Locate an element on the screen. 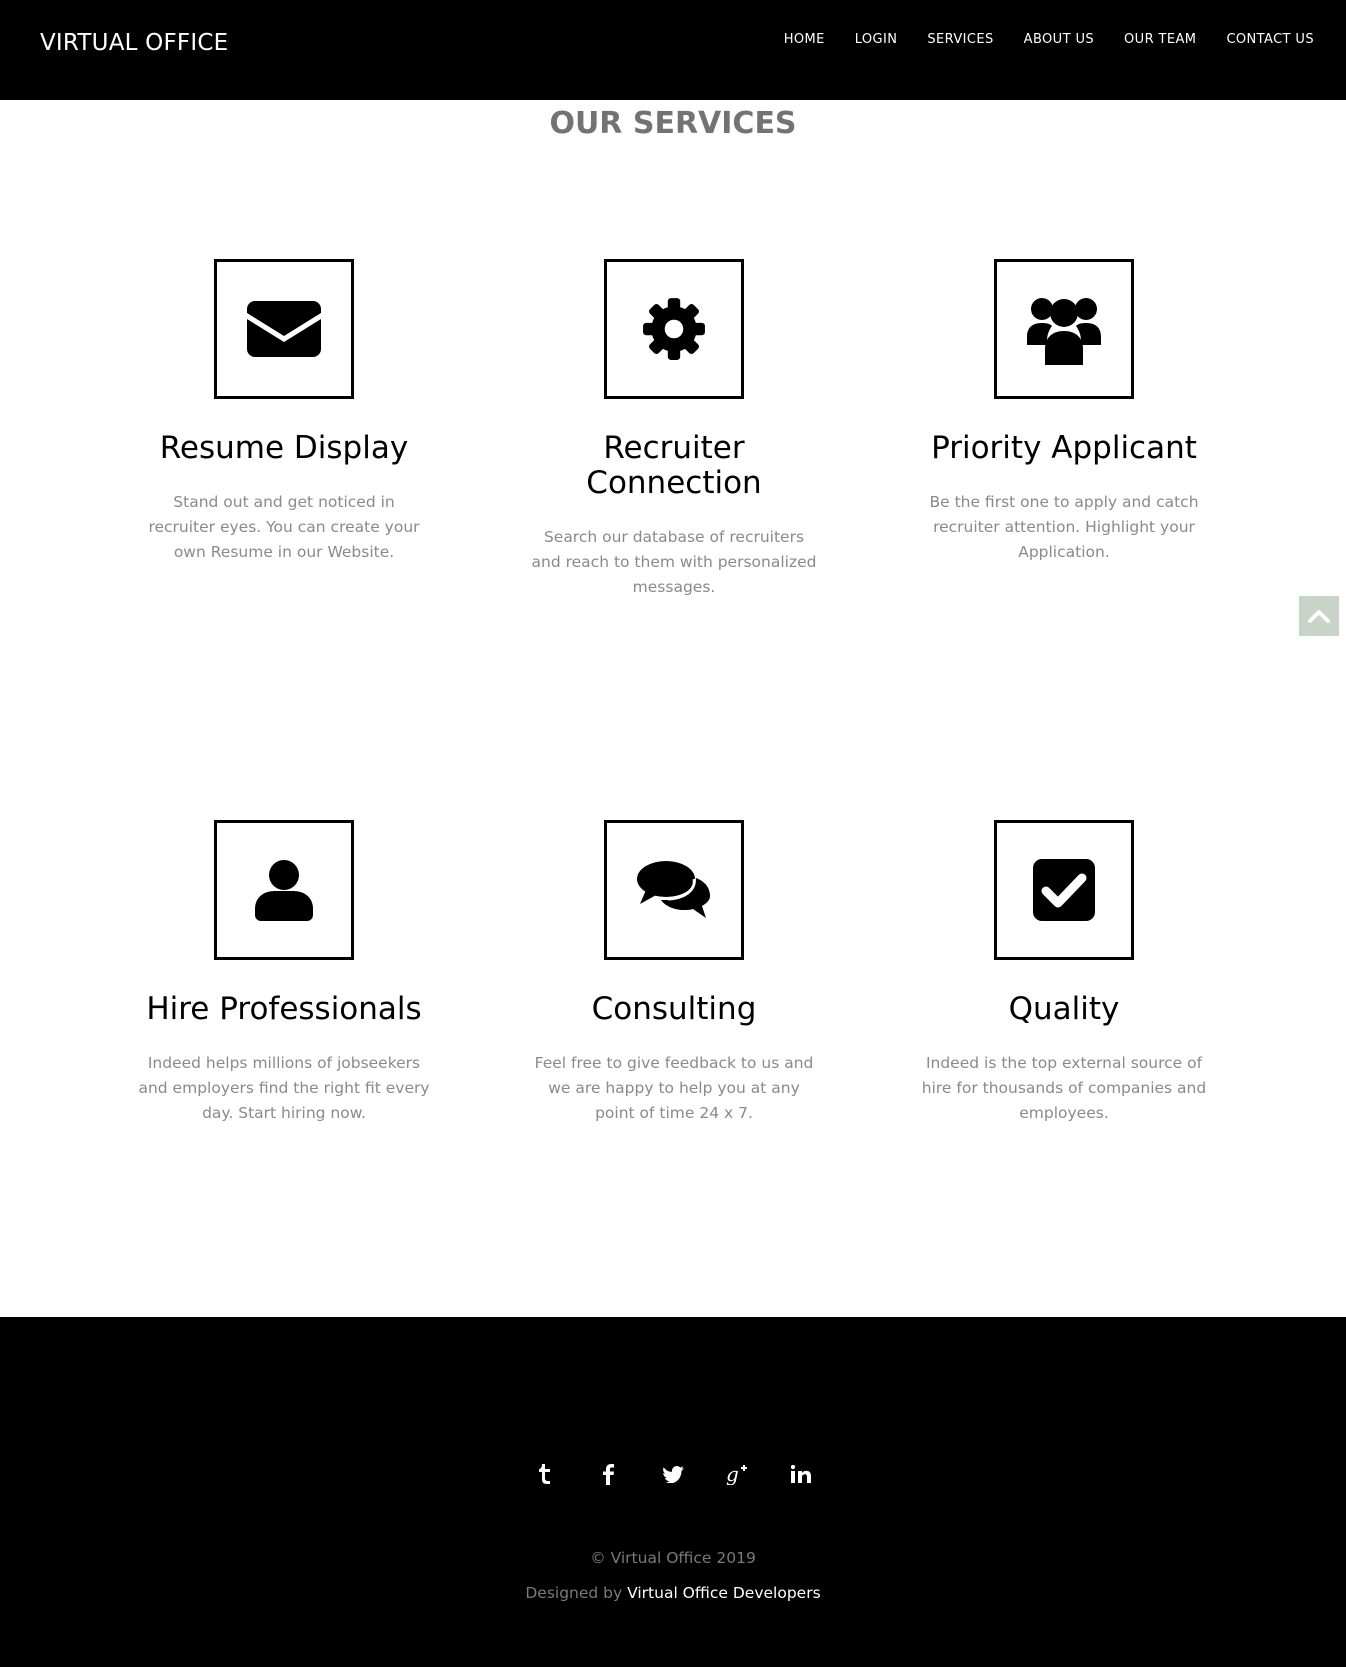 This screenshot has height=1667, width=1346. linkedin-link is located at coordinates (801, 1474).